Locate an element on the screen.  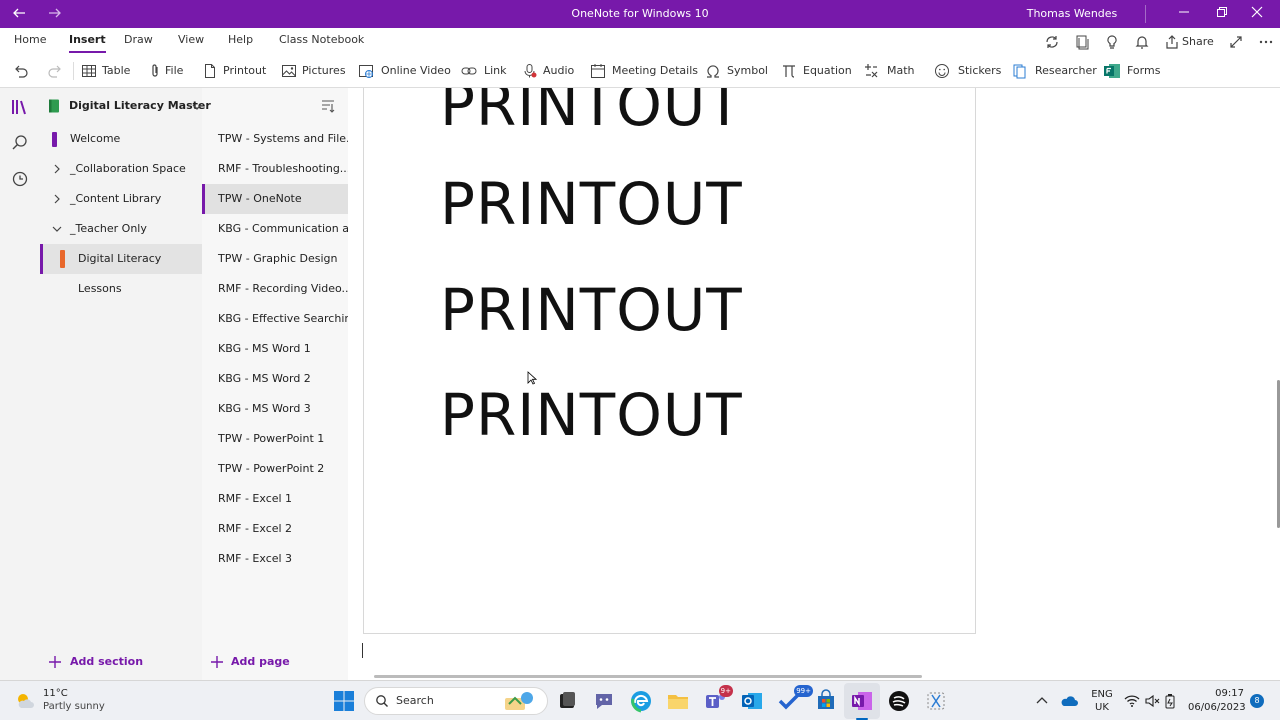
tab-draw: Draw is located at coordinates (138, 43).